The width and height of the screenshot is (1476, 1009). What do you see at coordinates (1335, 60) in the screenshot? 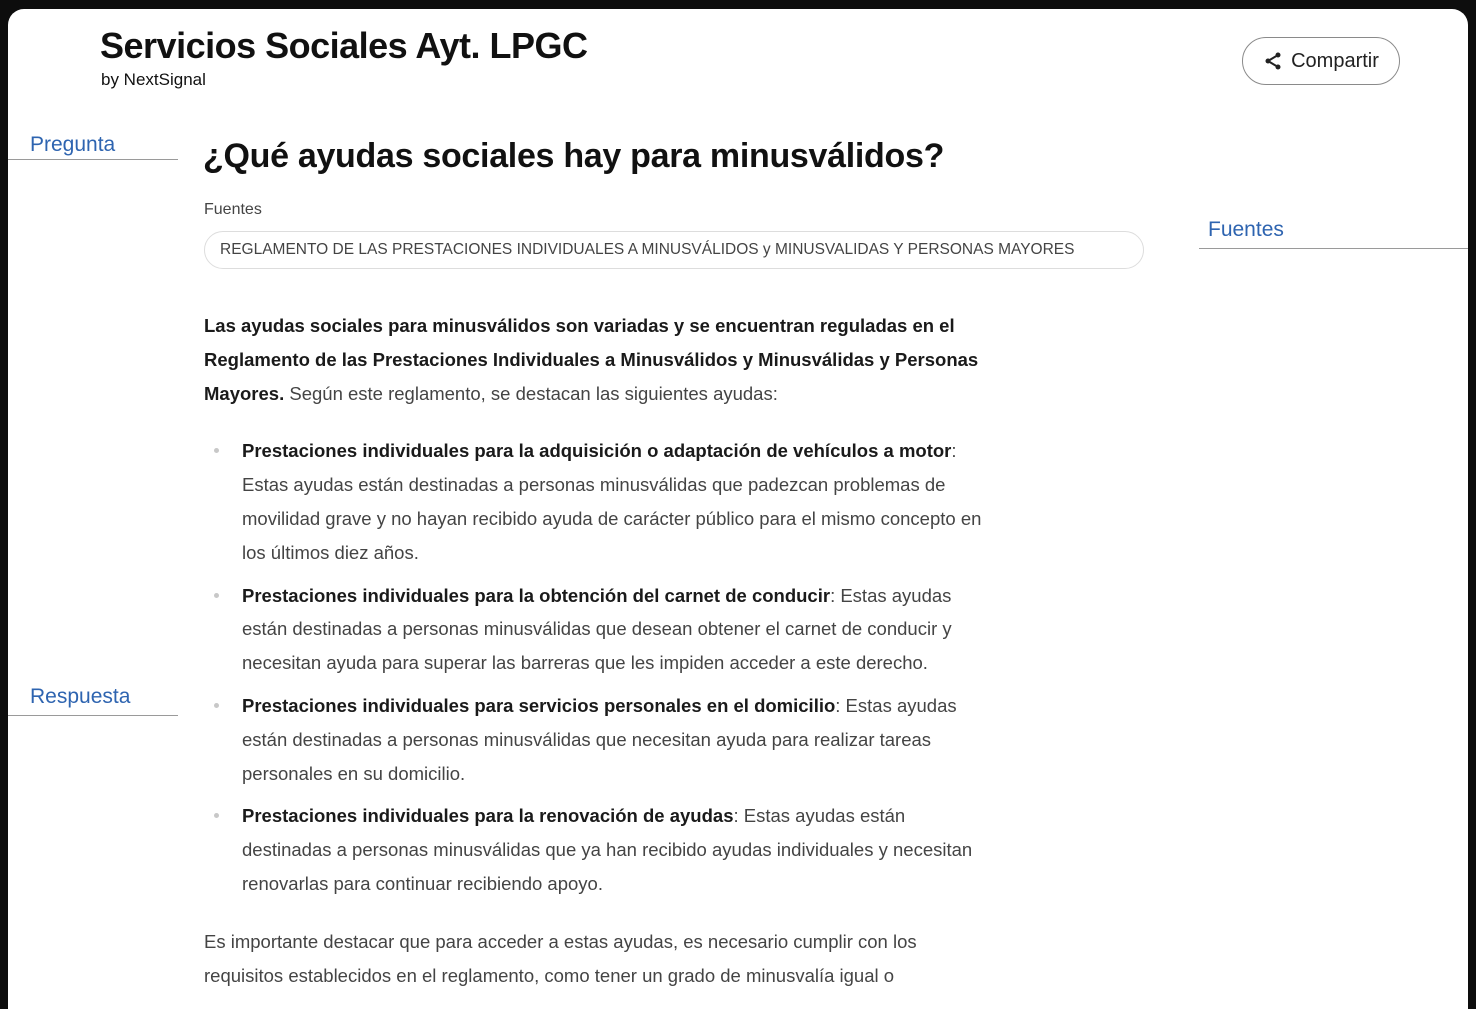
I see `share-button-label: Compartir` at bounding box center [1335, 60].